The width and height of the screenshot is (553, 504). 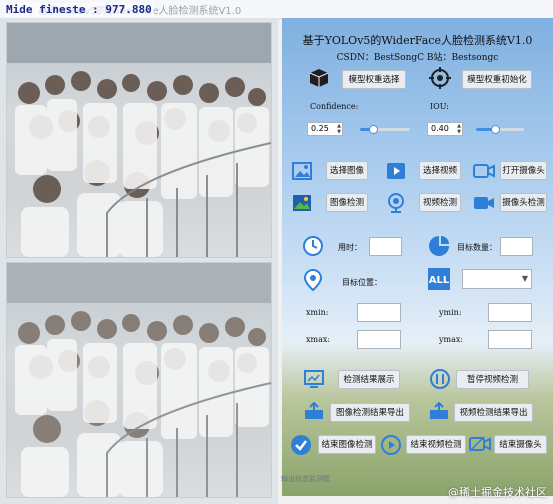 What do you see at coordinates (497, 79) in the screenshot?
I see `init-weights-button: 模型权重初始化` at bounding box center [497, 79].